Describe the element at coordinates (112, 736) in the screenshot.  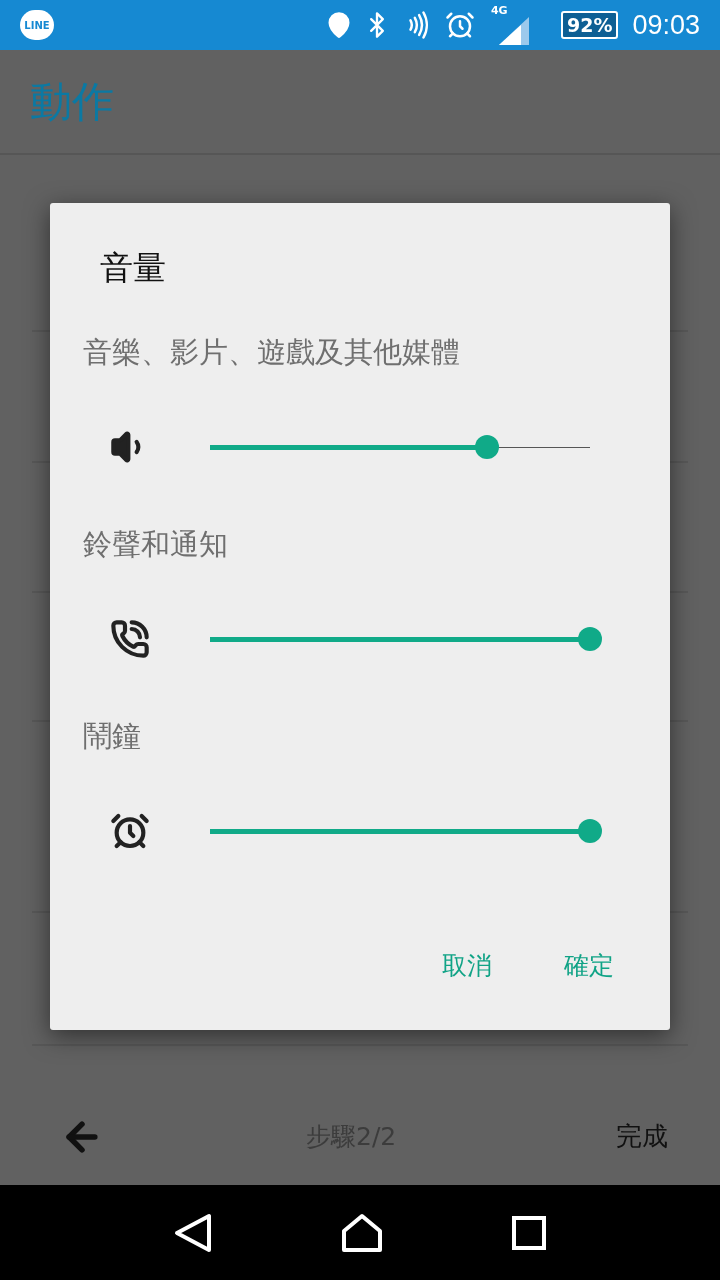
I see `volume-label: 鬧鐘` at that location.